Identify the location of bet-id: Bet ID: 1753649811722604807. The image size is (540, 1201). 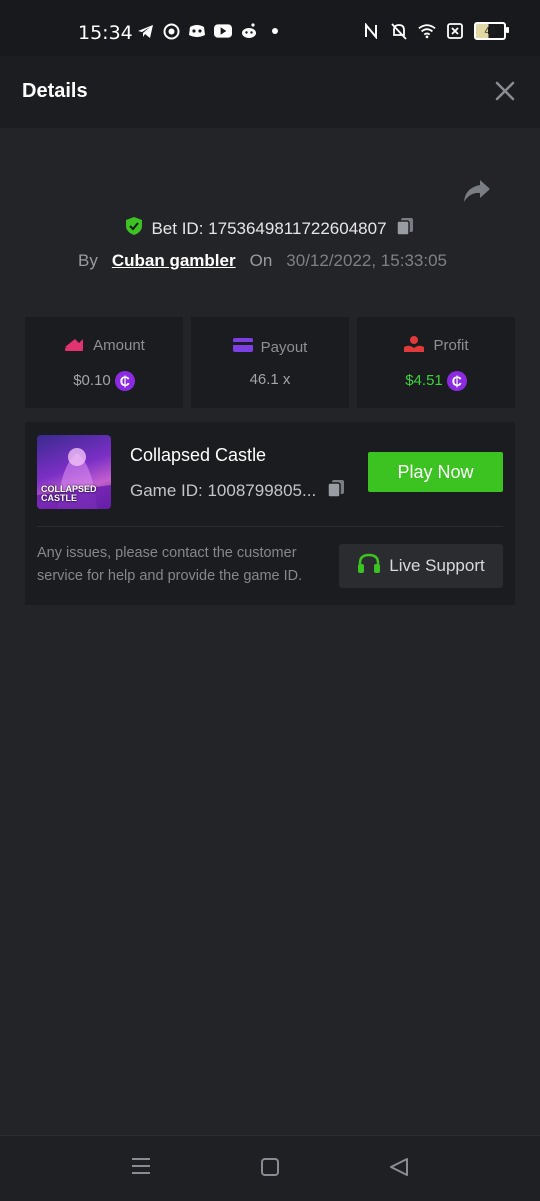
(269, 228).